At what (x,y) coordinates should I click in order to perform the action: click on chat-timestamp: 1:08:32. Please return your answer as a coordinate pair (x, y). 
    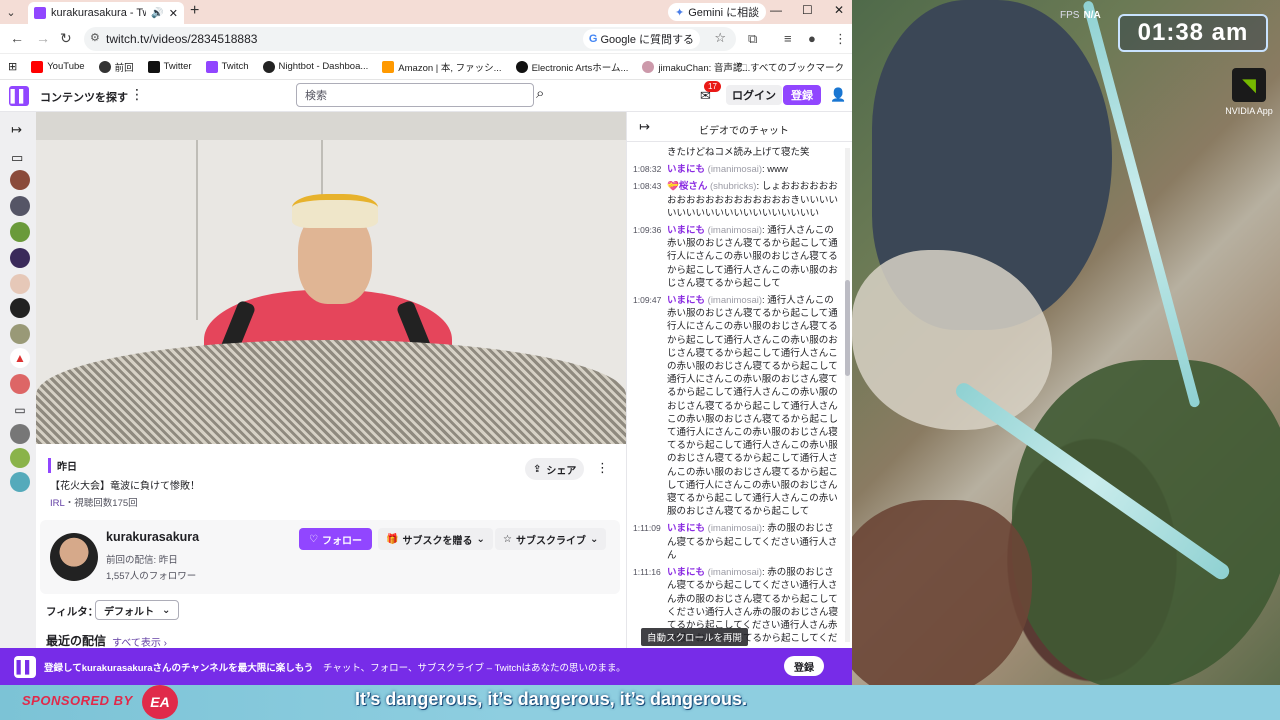
    Looking at the image, I should click on (647, 169).